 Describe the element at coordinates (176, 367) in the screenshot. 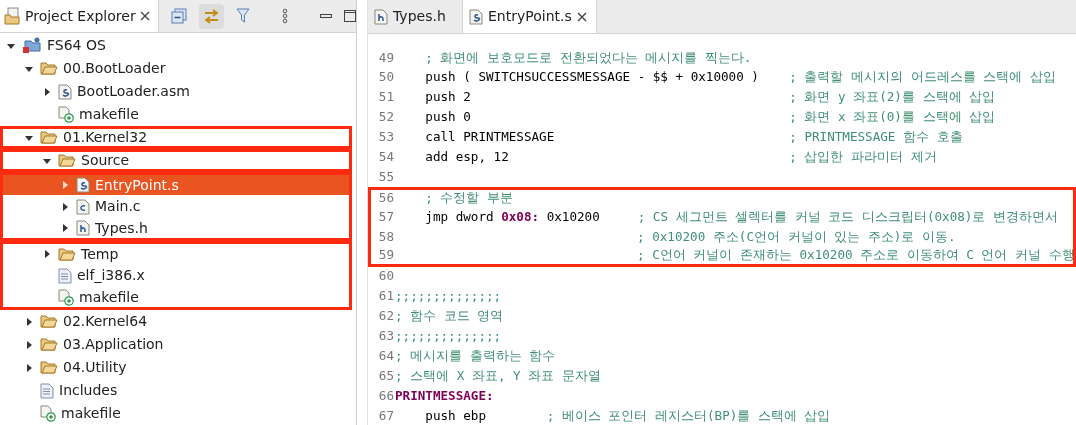

I see `tree-item: 04.Utility` at that location.